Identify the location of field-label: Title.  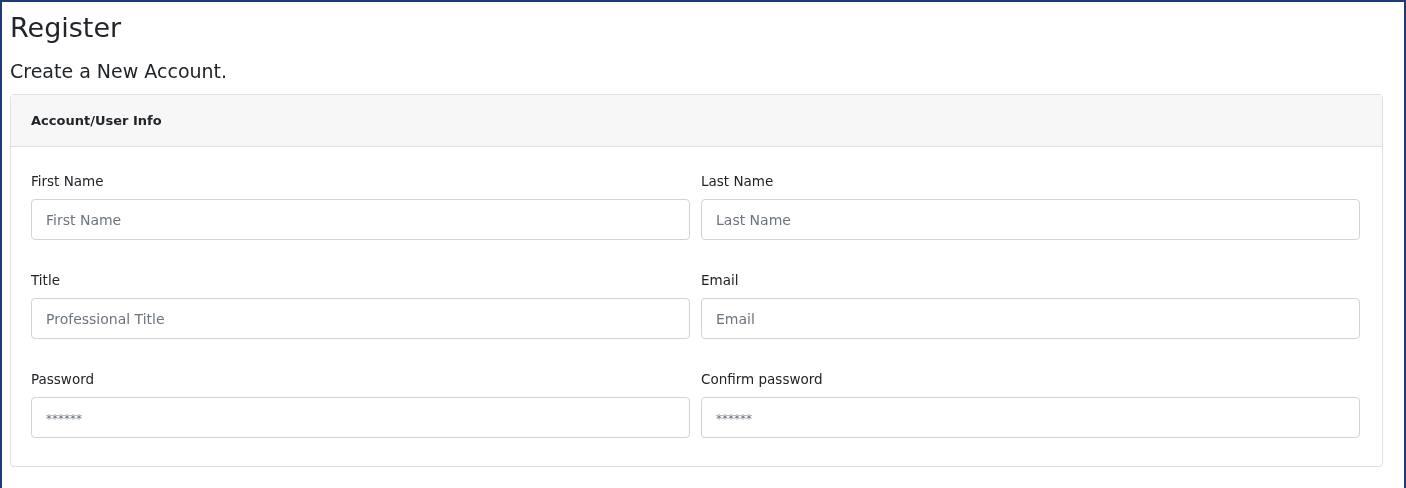
(46, 280).